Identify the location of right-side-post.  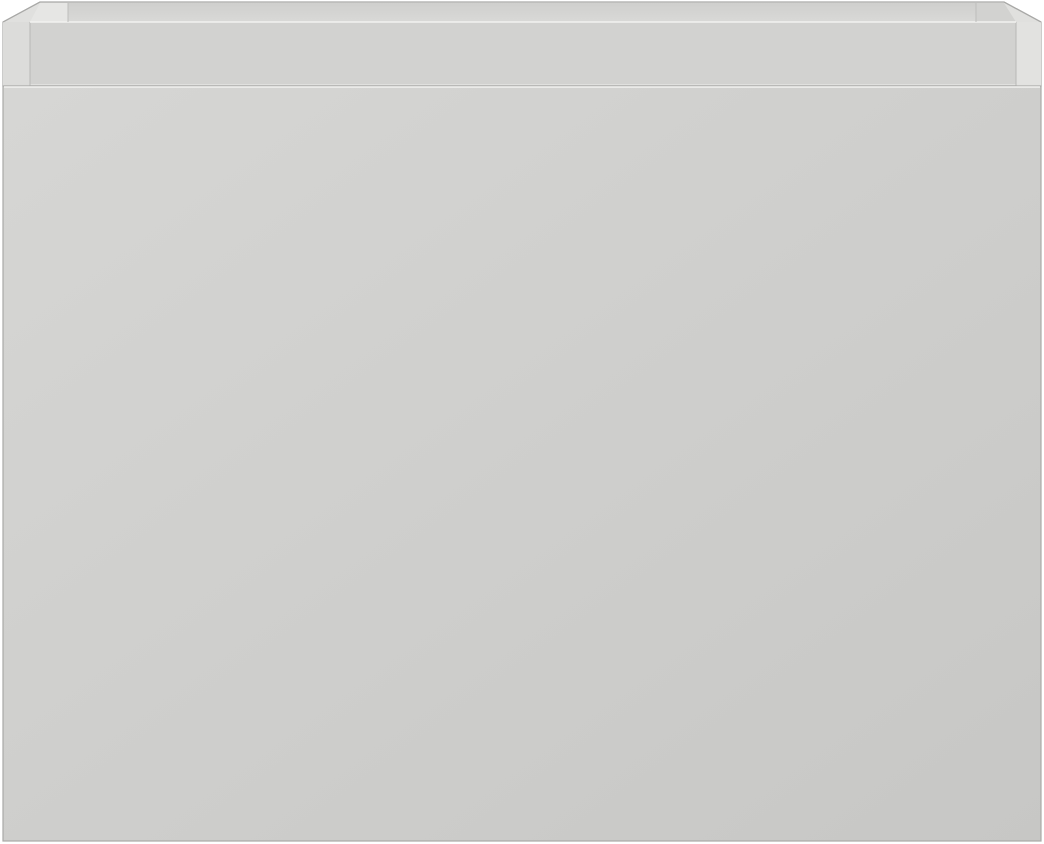
(1028, 54).